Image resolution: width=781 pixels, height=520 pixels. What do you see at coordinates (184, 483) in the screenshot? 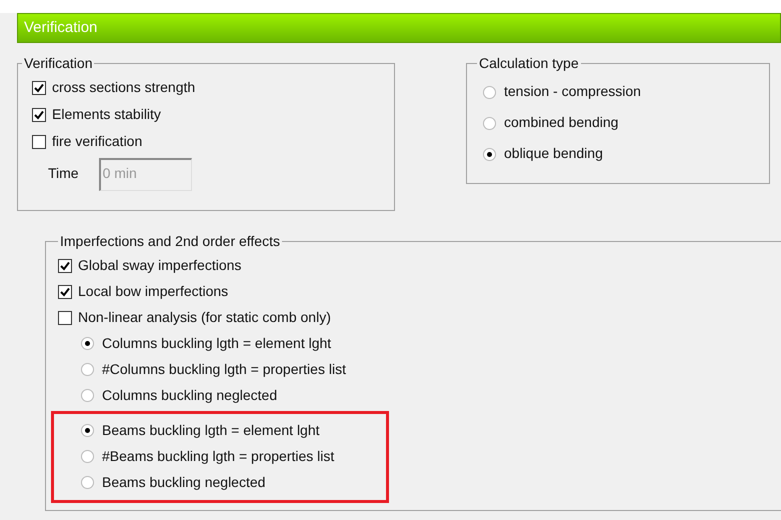
I see `radio-label: Beams buckling neglected` at bounding box center [184, 483].